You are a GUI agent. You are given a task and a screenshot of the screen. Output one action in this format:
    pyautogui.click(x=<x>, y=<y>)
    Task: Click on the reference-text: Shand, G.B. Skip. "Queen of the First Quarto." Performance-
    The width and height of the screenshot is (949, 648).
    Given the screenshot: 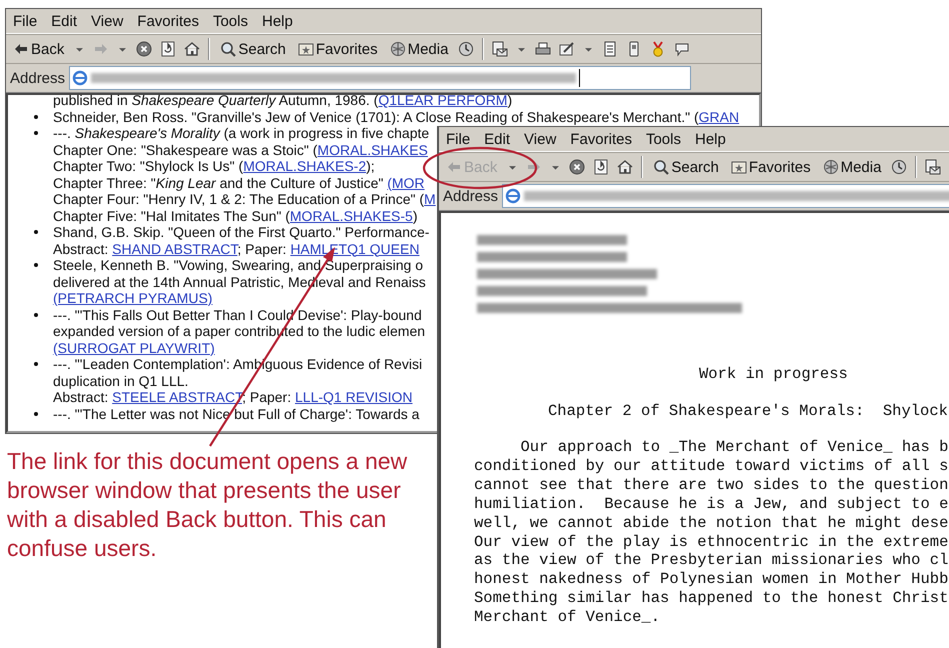 What is the action you would take?
    pyautogui.click(x=241, y=232)
    